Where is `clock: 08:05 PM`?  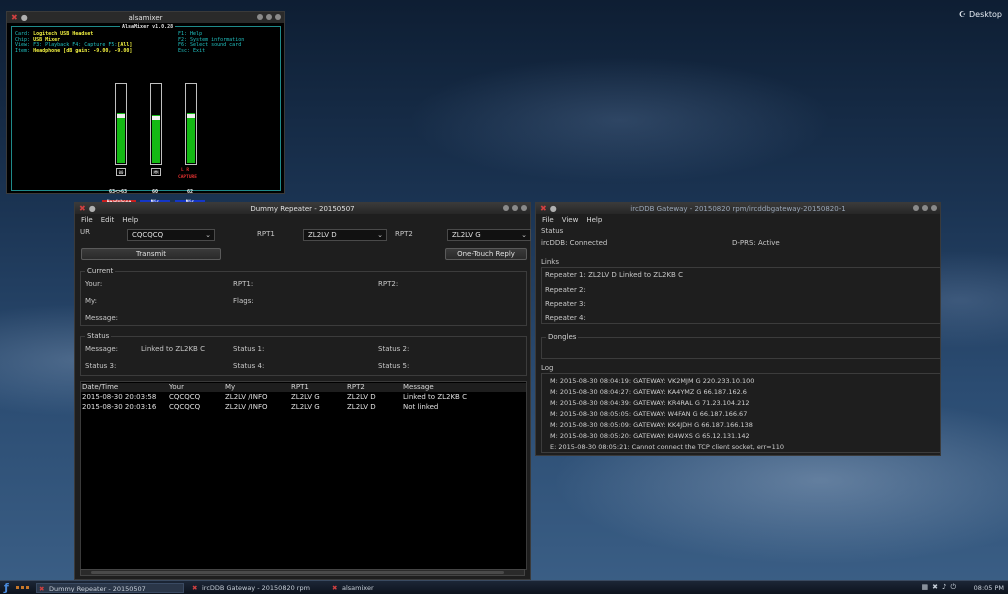 clock: 08:05 PM is located at coordinates (989, 588).